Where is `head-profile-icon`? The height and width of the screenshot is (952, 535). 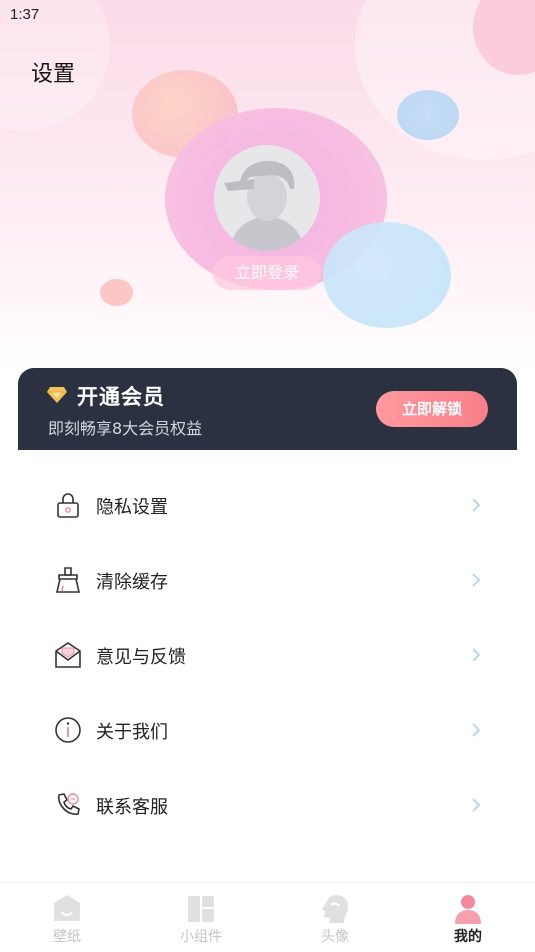 head-profile-icon is located at coordinates (335, 909).